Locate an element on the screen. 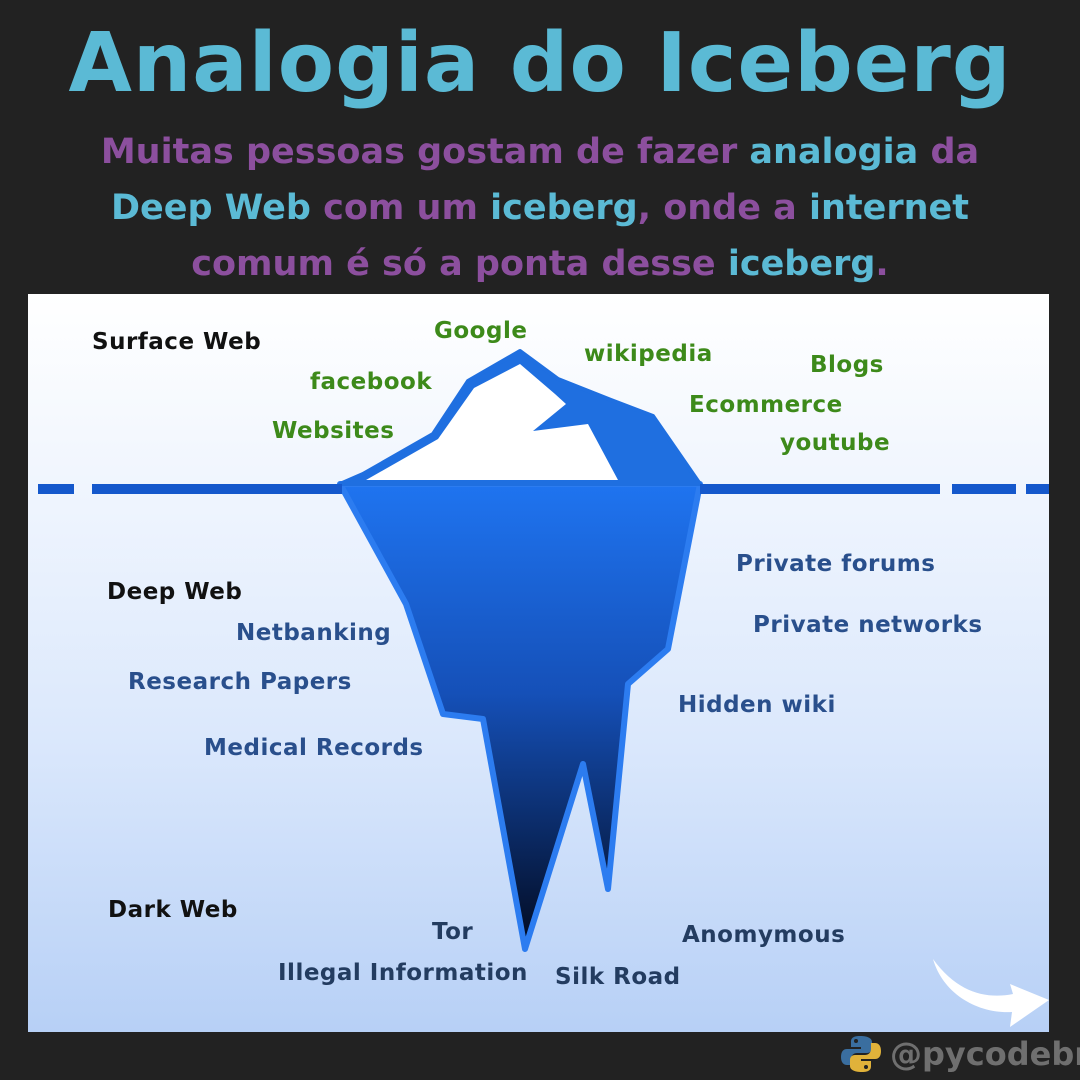 The height and width of the screenshot is (1080, 1080). deep-item: Private networks is located at coordinates (868, 625).